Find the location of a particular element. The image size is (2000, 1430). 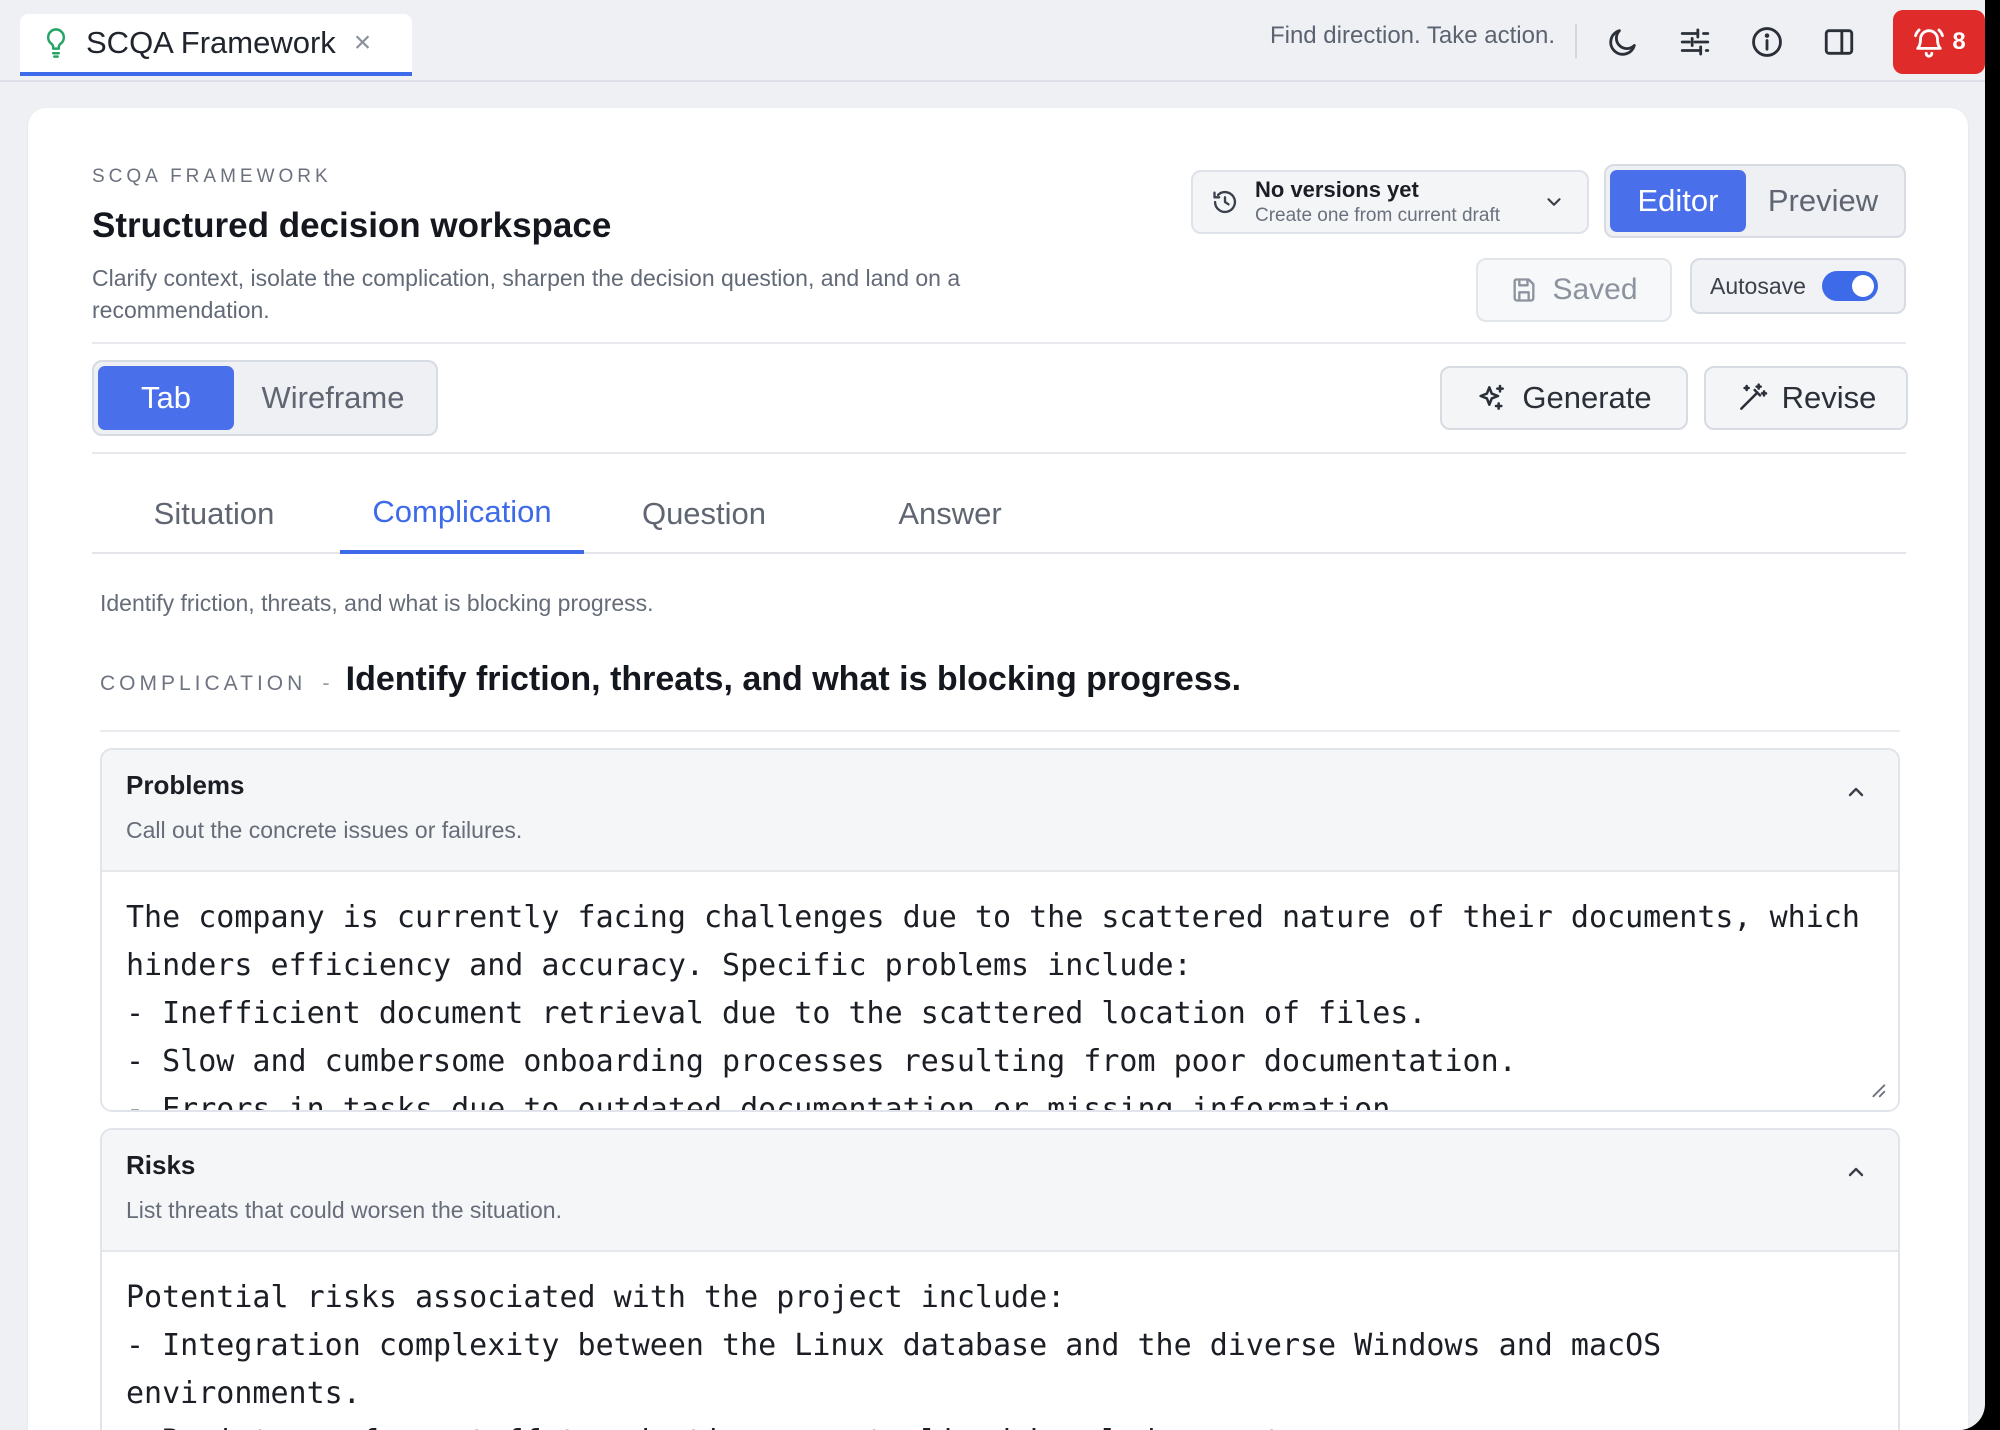

close-tab-icon: × is located at coordinates (363, 43).